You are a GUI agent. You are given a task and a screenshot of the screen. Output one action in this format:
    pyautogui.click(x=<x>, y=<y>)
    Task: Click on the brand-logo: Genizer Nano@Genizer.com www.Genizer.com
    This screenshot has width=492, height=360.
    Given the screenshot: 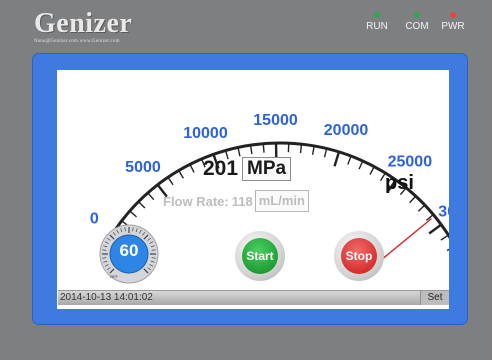 What is the action you would take?
    pyautogui.click(x=83, y=26)
    